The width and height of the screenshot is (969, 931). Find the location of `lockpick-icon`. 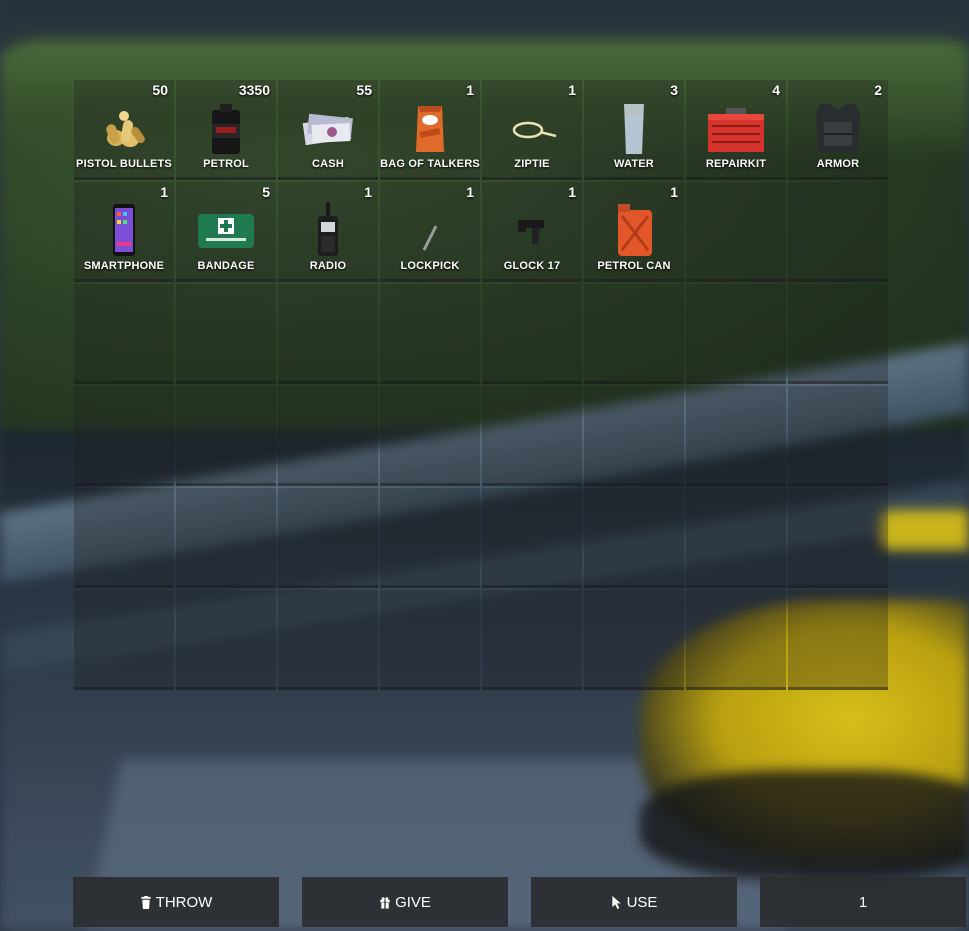

lockpick-icon is located at coordinates (430, 230).